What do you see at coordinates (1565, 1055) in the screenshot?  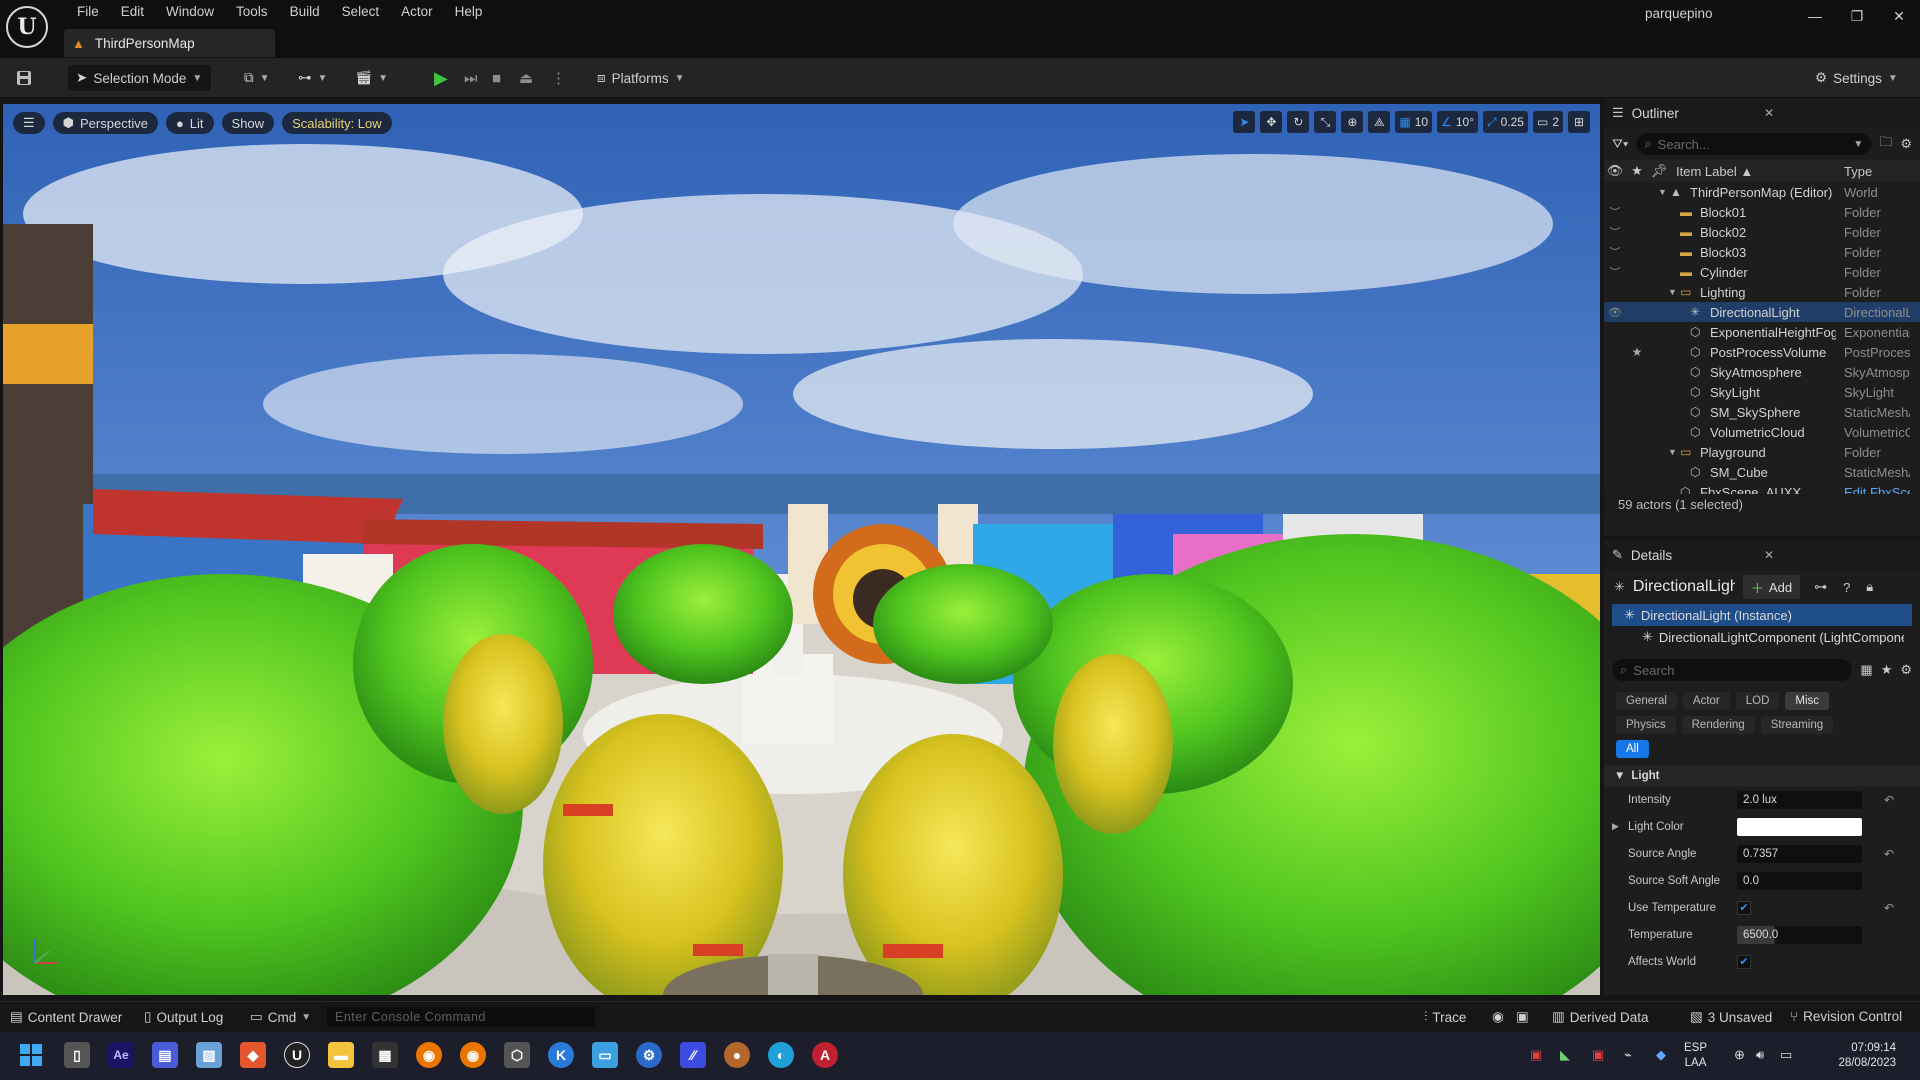 I see `nvidia-icon: ◣` at bounding box center [1565, 1055].